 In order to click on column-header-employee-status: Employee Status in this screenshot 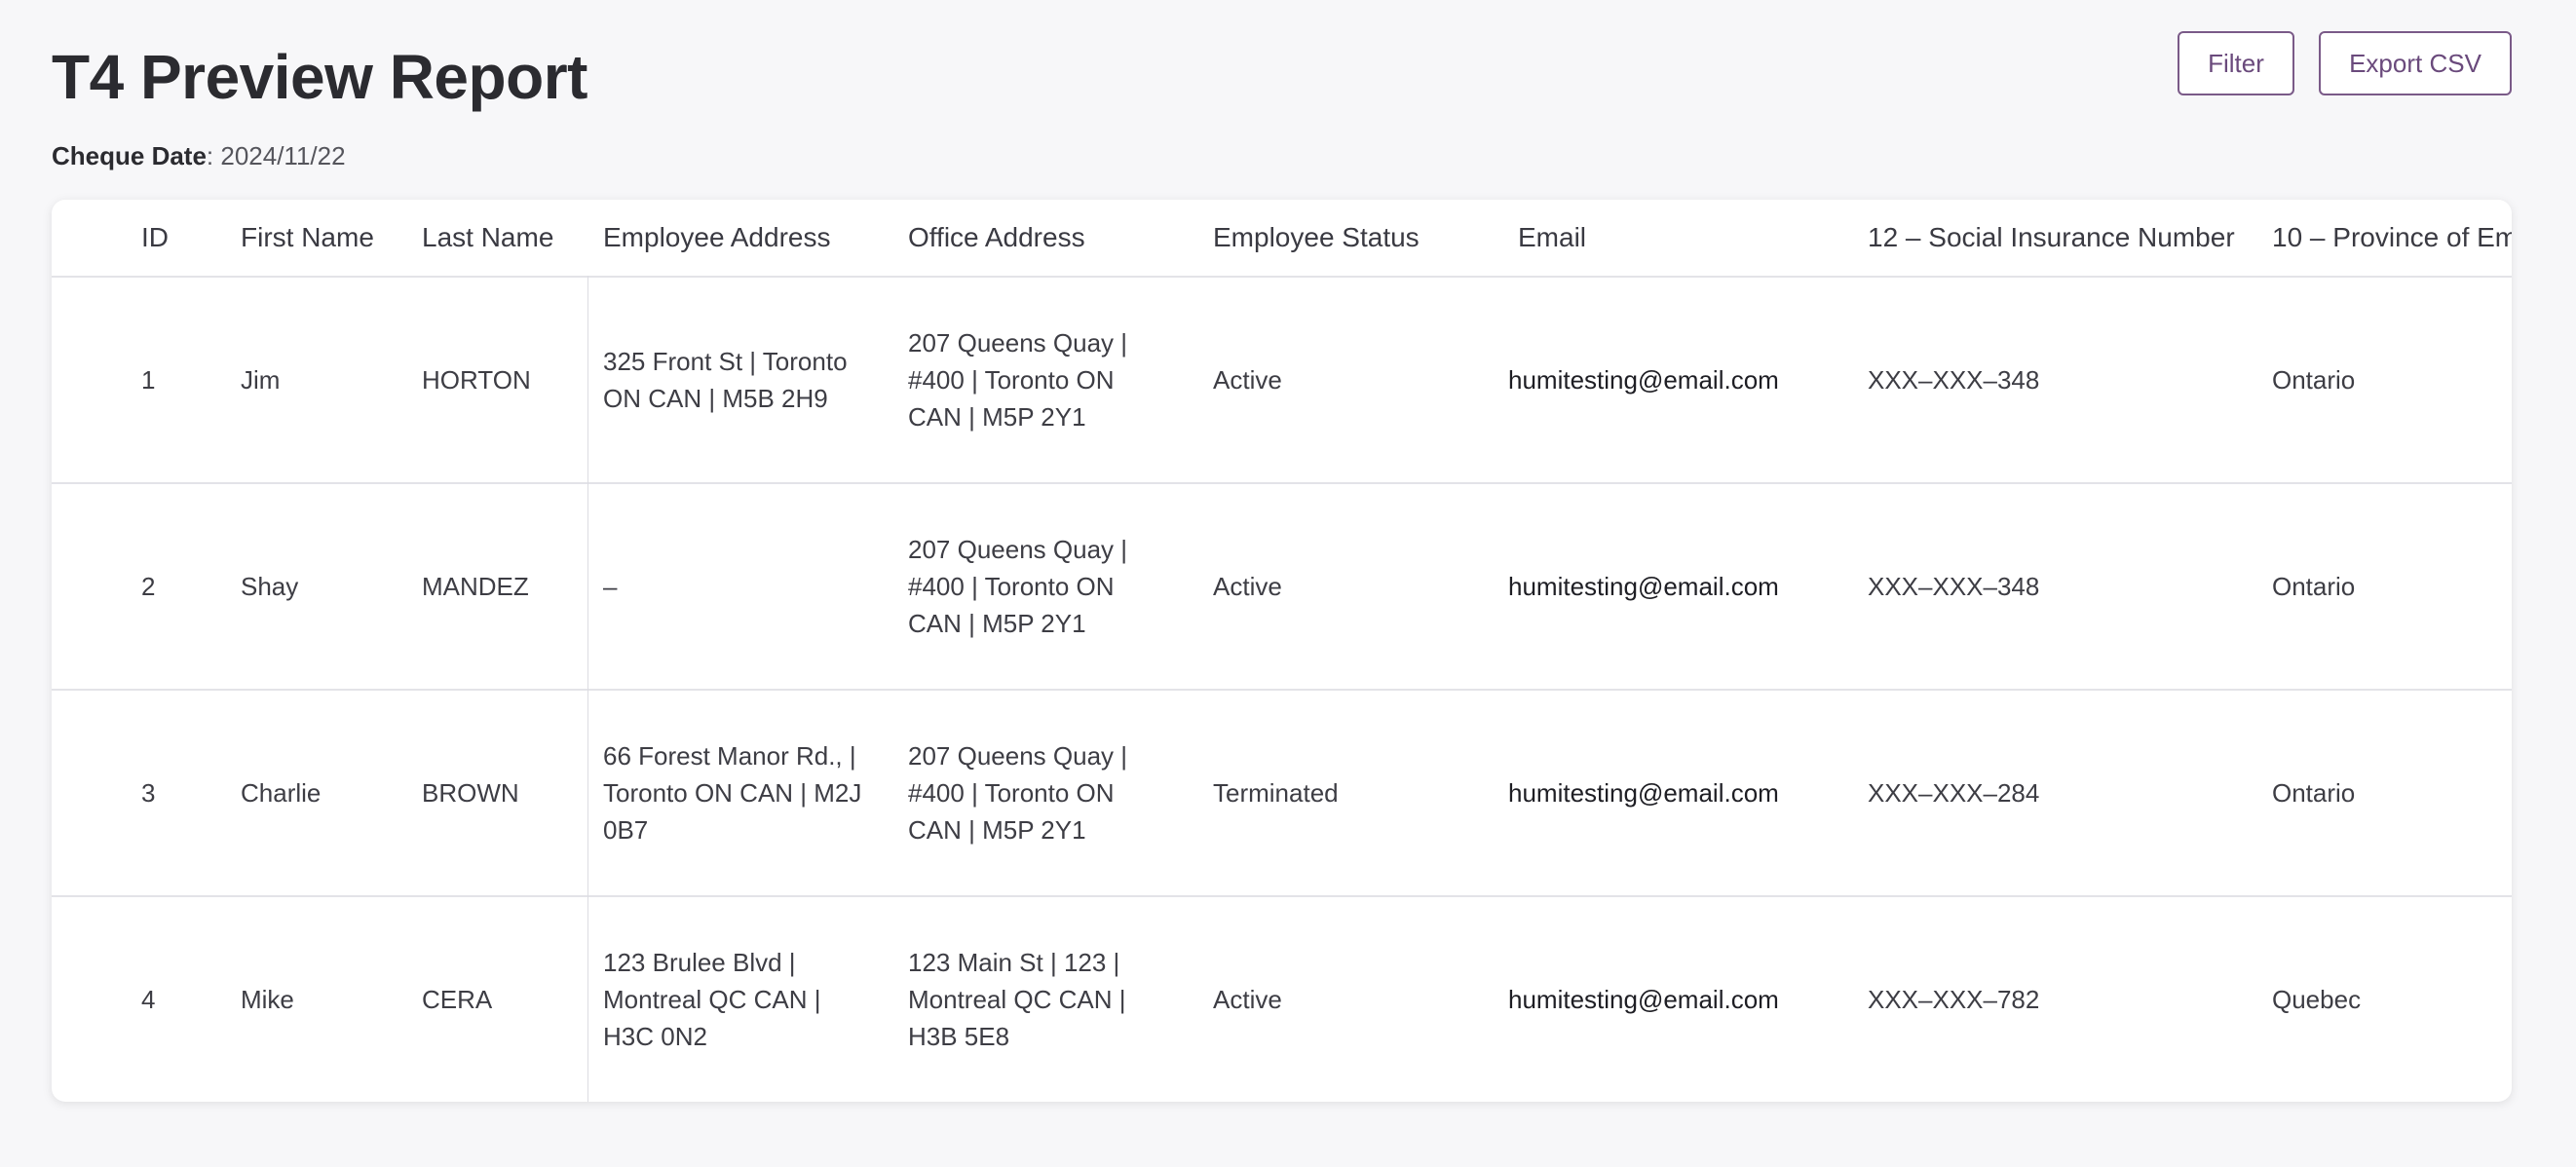, I will do `click(1316, 238)`.